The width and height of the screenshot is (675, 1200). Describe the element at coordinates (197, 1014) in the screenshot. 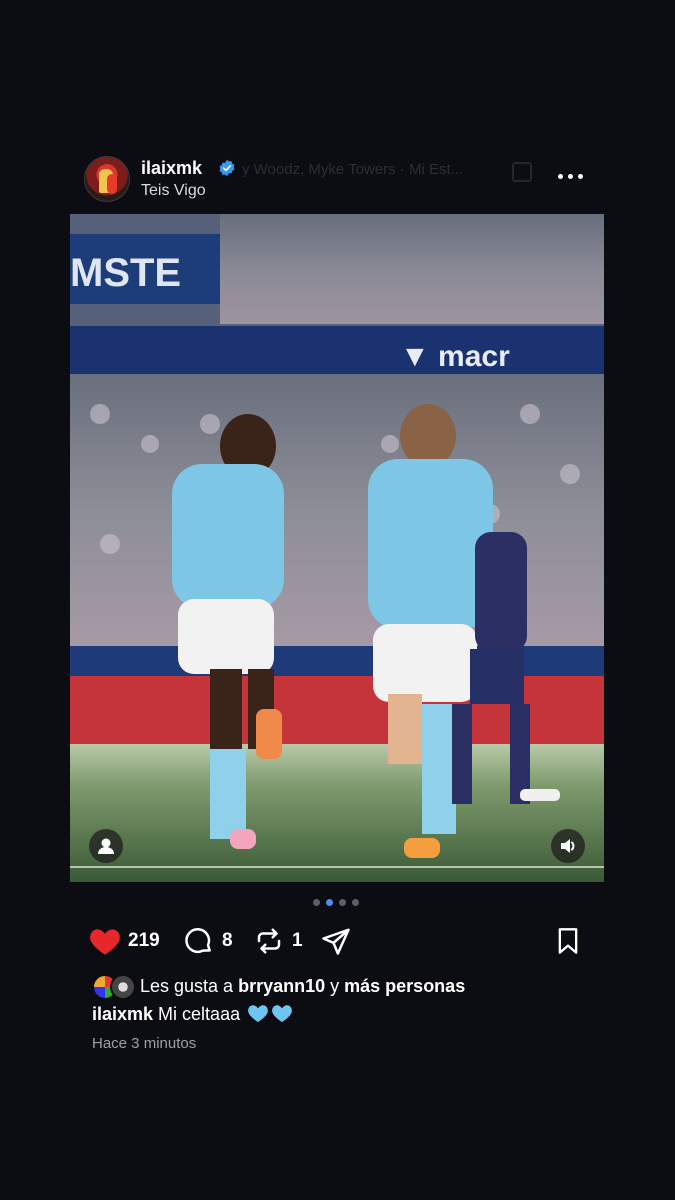

I see `caption-text: Mi celtaaa` at that location.